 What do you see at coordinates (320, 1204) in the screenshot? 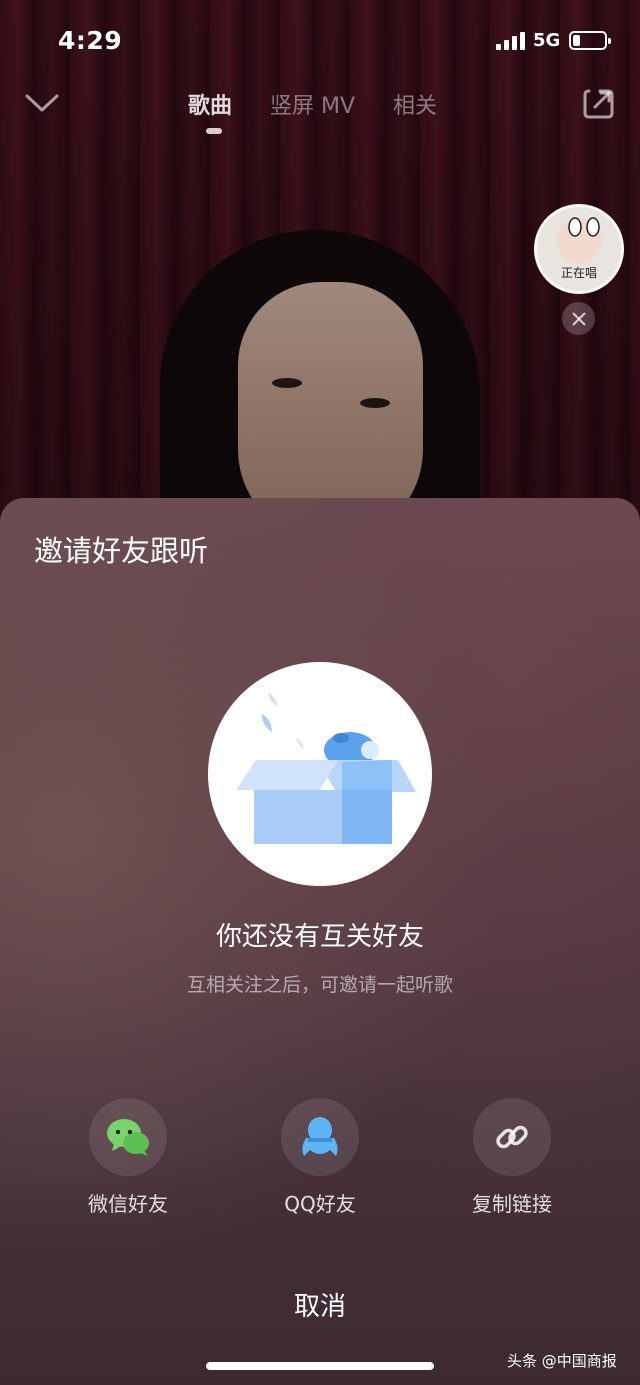
I see `qq-friends-label: QQ好友` at bounding box center [320, 1204].